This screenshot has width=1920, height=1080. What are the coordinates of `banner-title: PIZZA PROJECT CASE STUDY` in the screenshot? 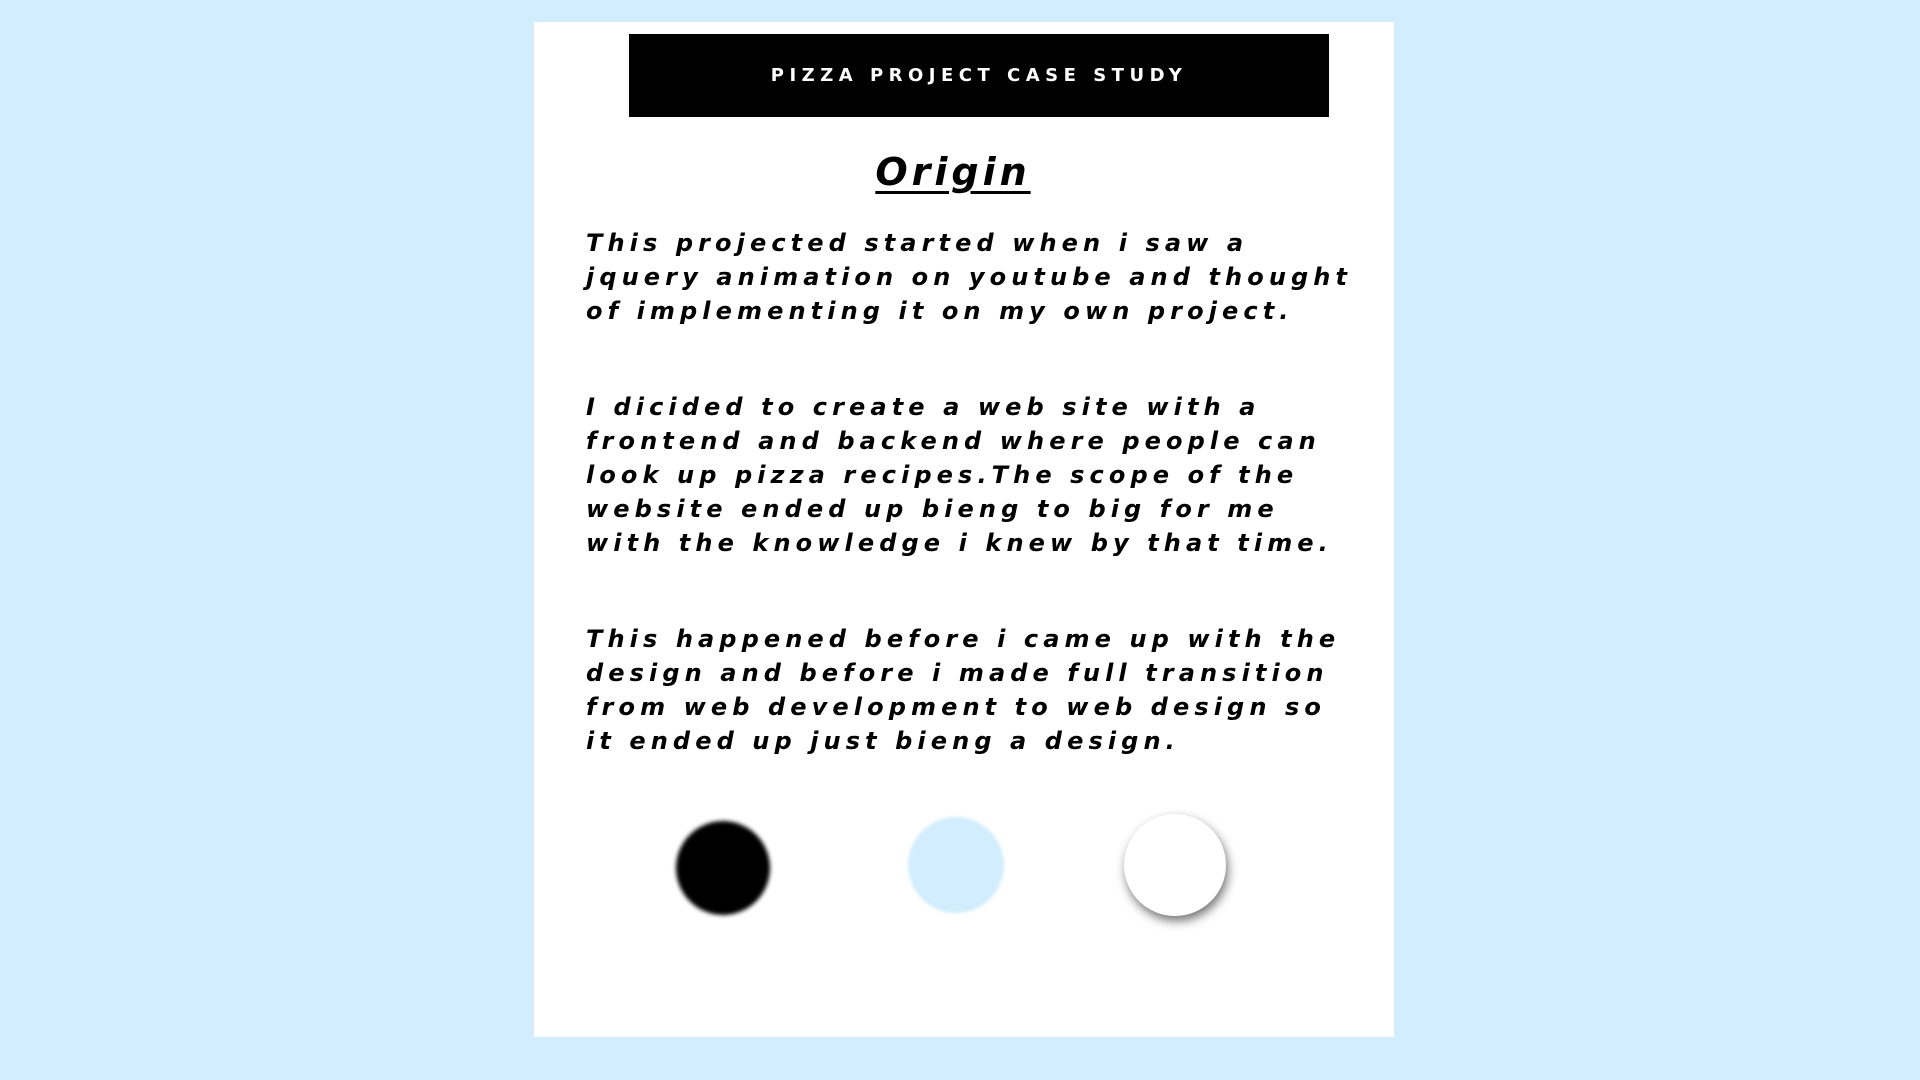 It's located at (979, 75).